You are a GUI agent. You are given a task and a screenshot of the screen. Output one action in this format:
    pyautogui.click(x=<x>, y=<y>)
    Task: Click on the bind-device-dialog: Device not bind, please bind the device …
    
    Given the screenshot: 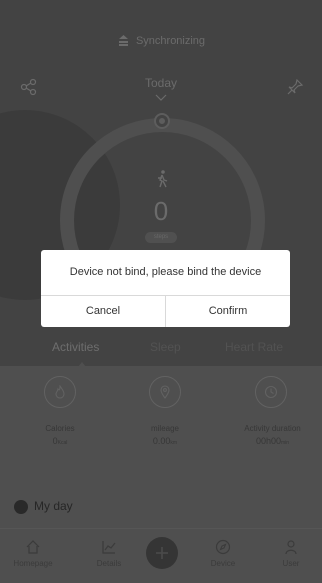 What is the action you would take?
    pyautogui.click(x=165, y=288)
    